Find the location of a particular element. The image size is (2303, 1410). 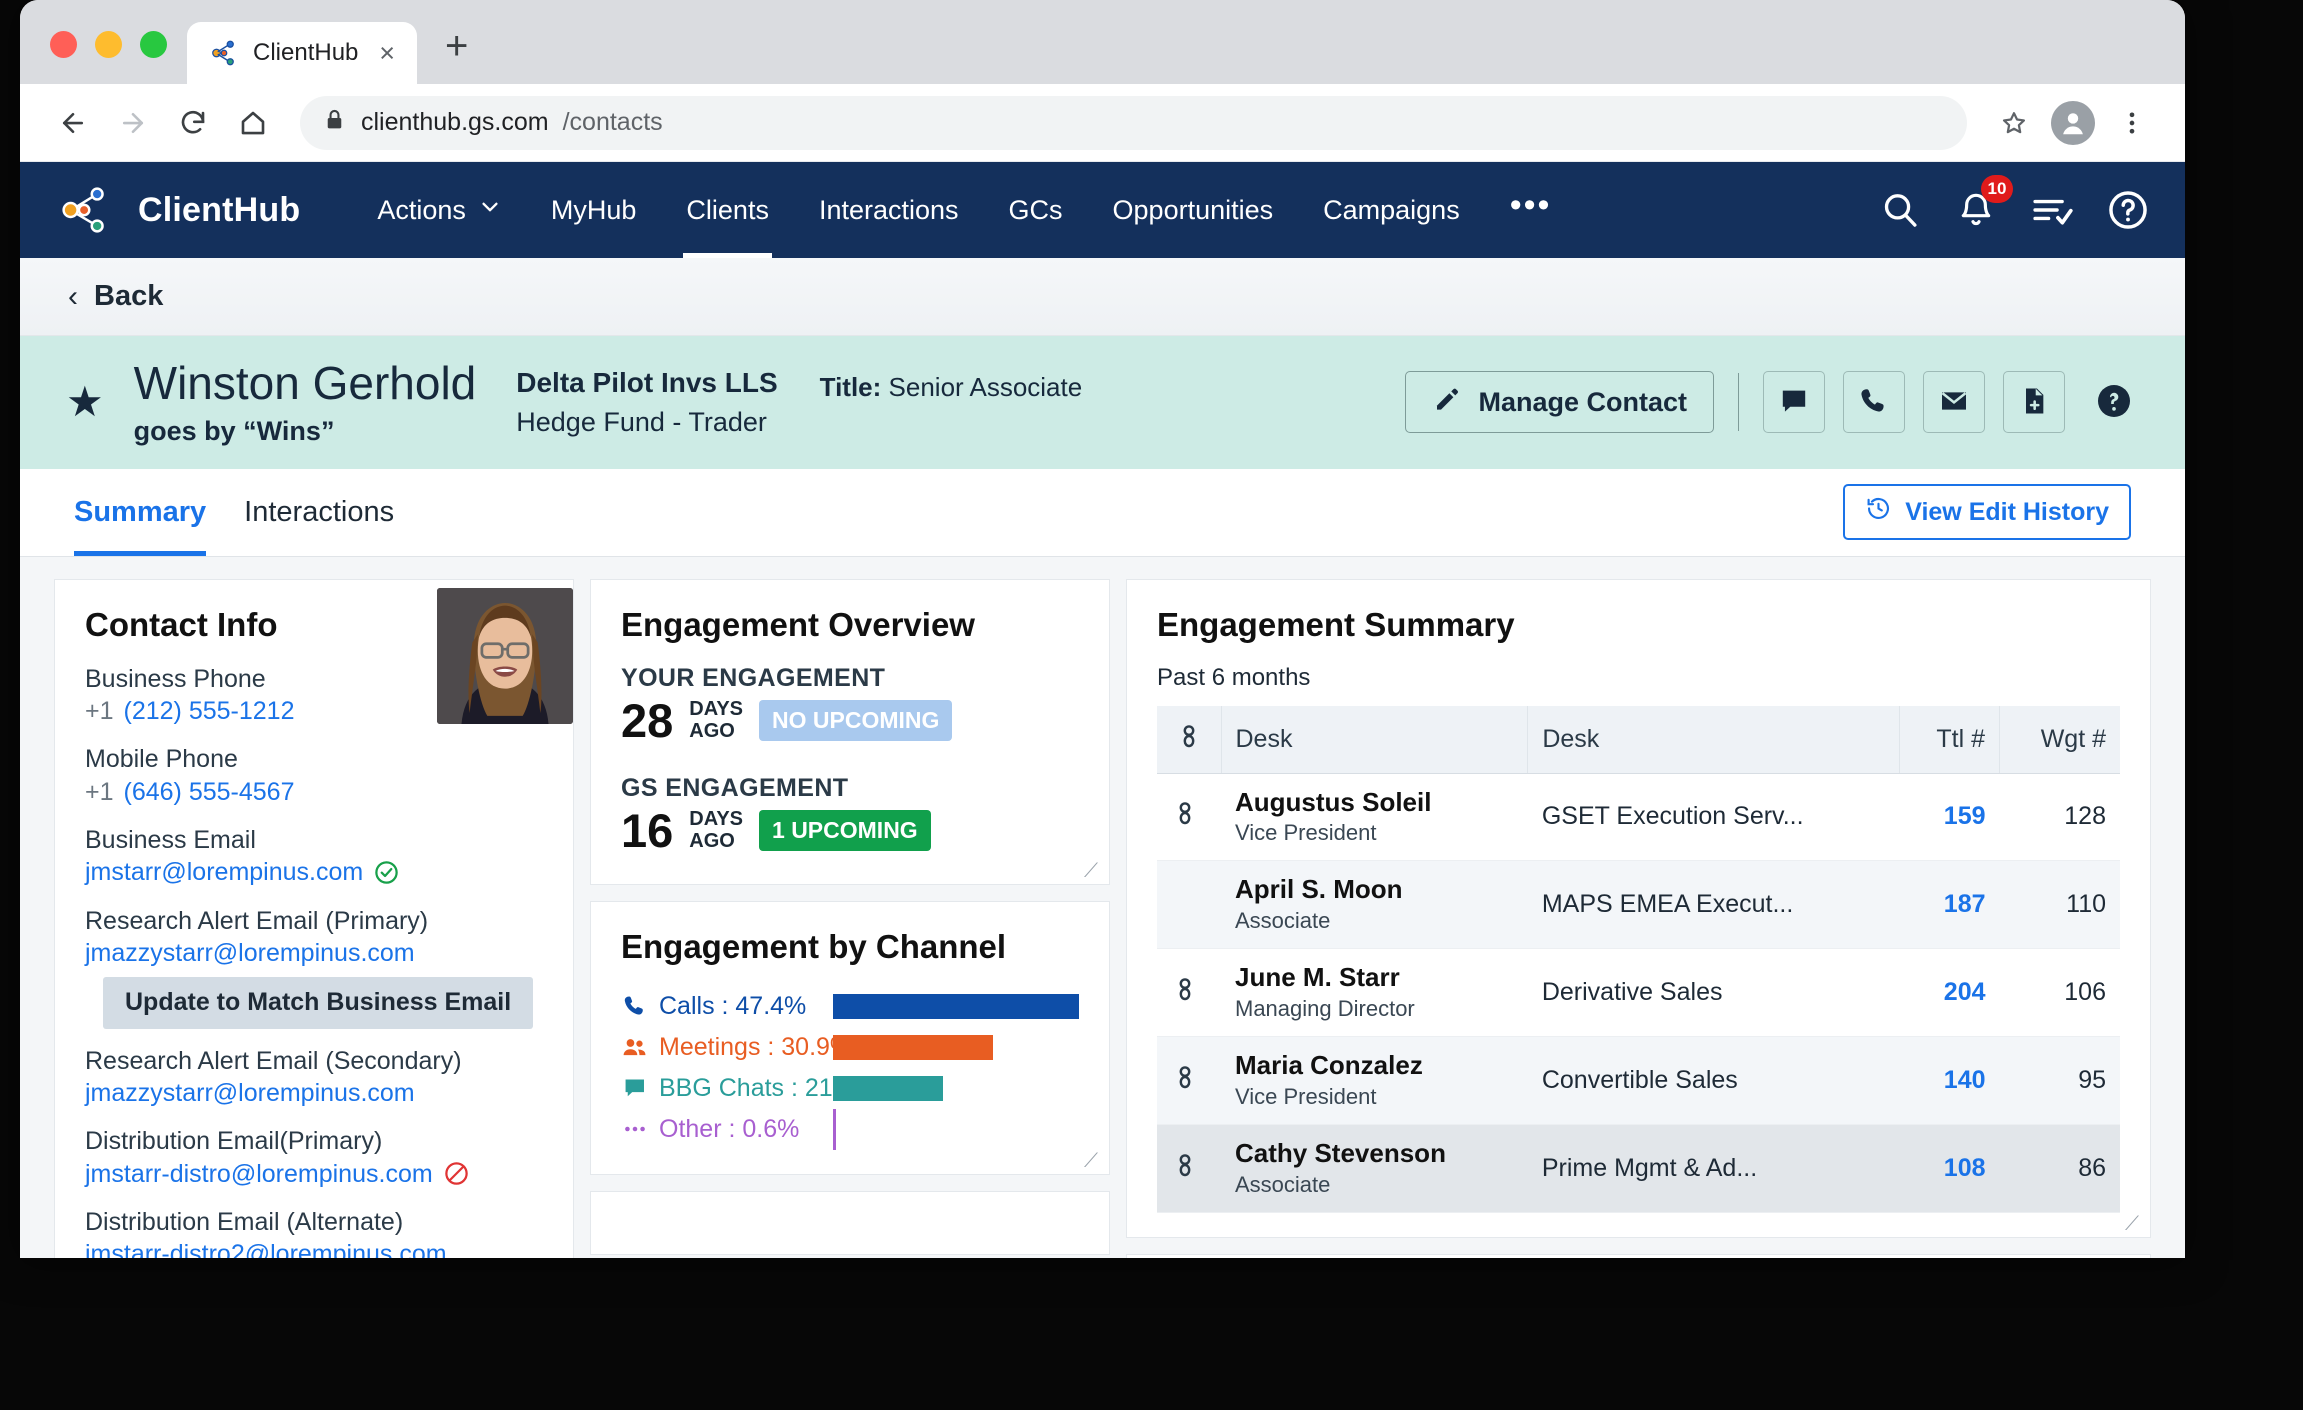

research-alert-primary-value: jmazzystarr@lorempinus.com is located at coordinates (314, 953).